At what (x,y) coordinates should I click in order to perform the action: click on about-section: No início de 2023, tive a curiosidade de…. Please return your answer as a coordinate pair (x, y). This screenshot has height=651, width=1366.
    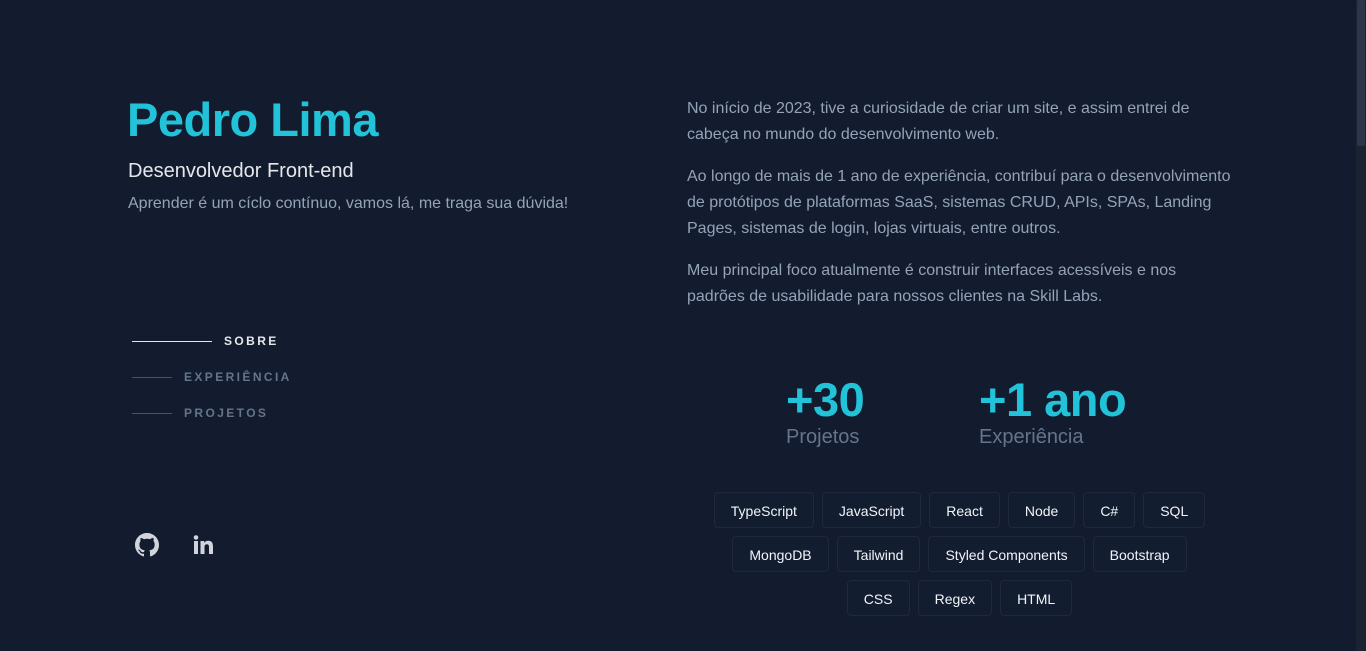
    Looking at the image, I should click on (959, 211).